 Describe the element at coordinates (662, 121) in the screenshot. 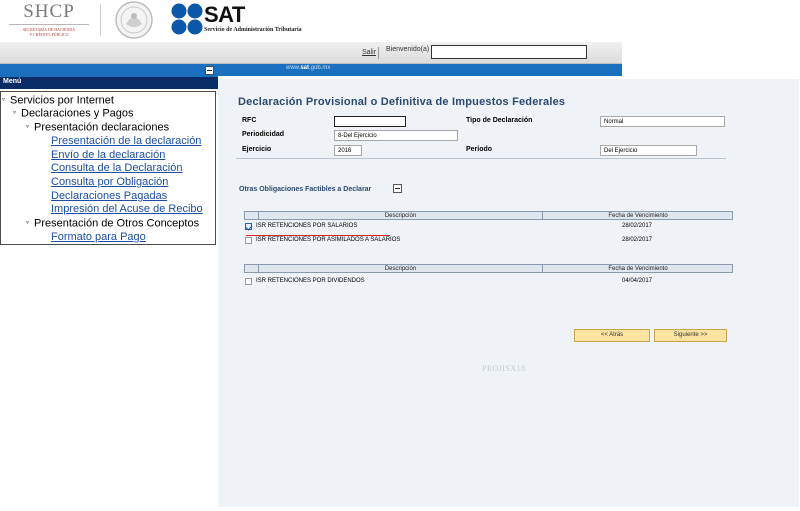

I see `tipo-declaracion-field: Normal` at that location.